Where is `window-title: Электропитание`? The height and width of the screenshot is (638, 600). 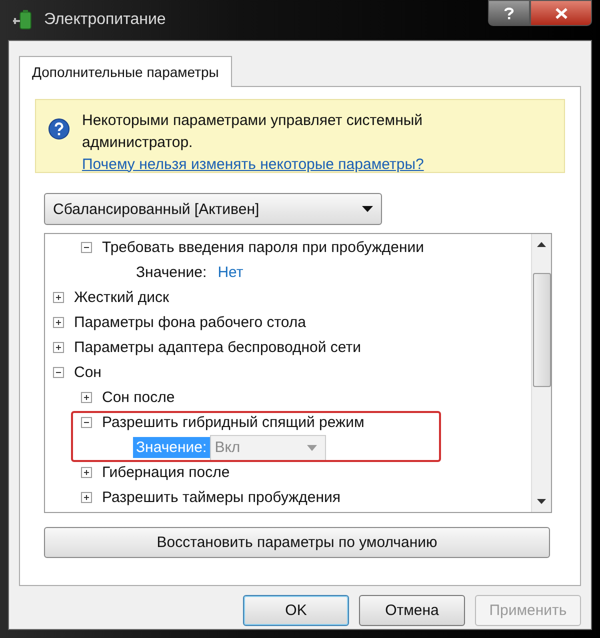
window-title: Электропитание is located at coordinates (105, 20).